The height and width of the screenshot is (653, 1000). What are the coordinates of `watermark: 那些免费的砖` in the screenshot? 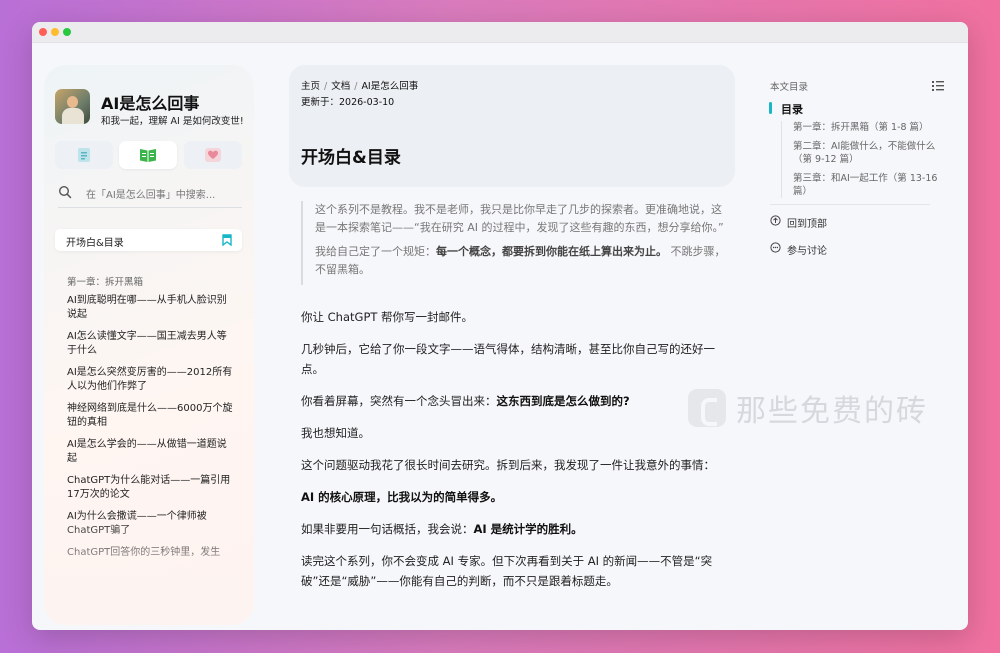 It's located at (808, 408).